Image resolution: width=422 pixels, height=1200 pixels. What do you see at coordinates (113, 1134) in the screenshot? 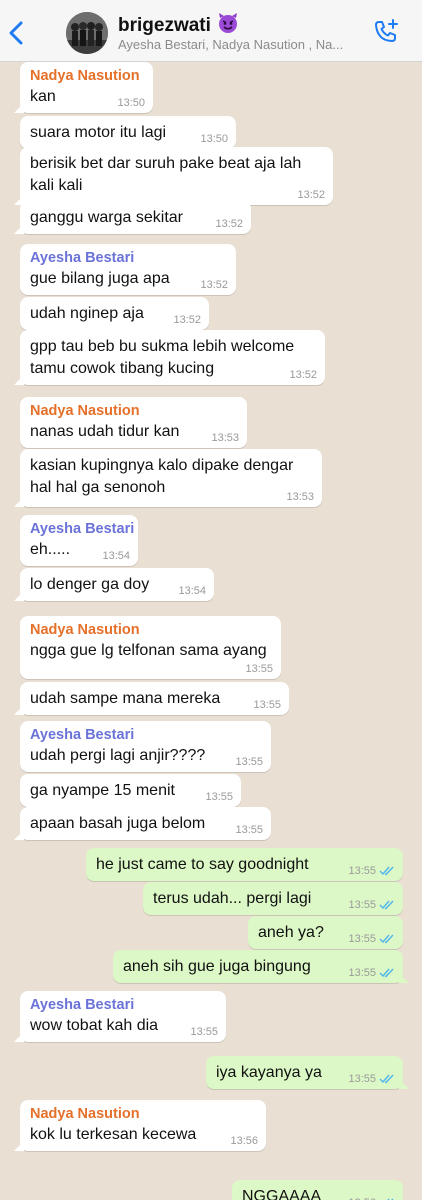
I see `message-text: kok lu terkesan kecewa` at bounding box center [113, 1134].